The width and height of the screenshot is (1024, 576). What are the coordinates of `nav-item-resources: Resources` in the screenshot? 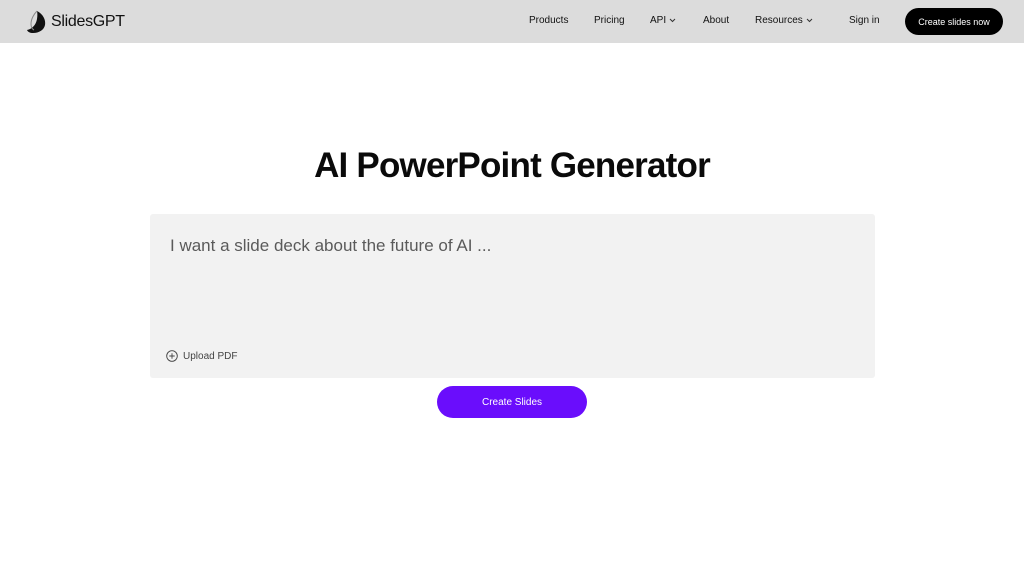 It's located at (784, 20).